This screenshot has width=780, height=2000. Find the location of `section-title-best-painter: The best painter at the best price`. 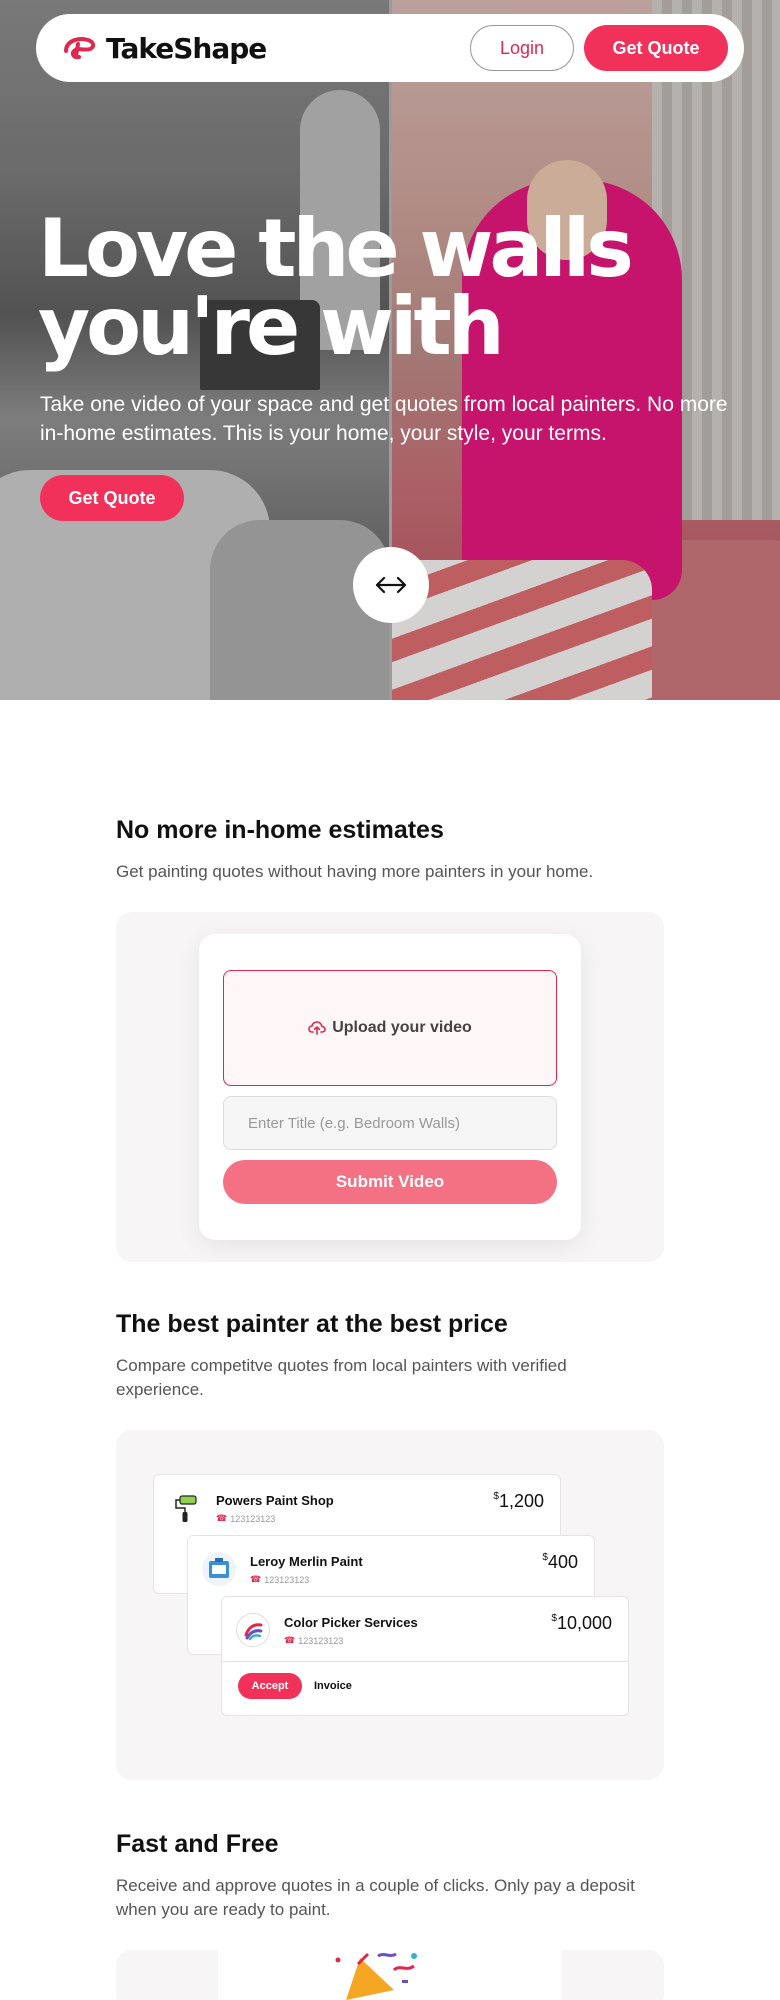

section-title-best-painter: The best painter at the best price is located at coordinates (312, 1324).